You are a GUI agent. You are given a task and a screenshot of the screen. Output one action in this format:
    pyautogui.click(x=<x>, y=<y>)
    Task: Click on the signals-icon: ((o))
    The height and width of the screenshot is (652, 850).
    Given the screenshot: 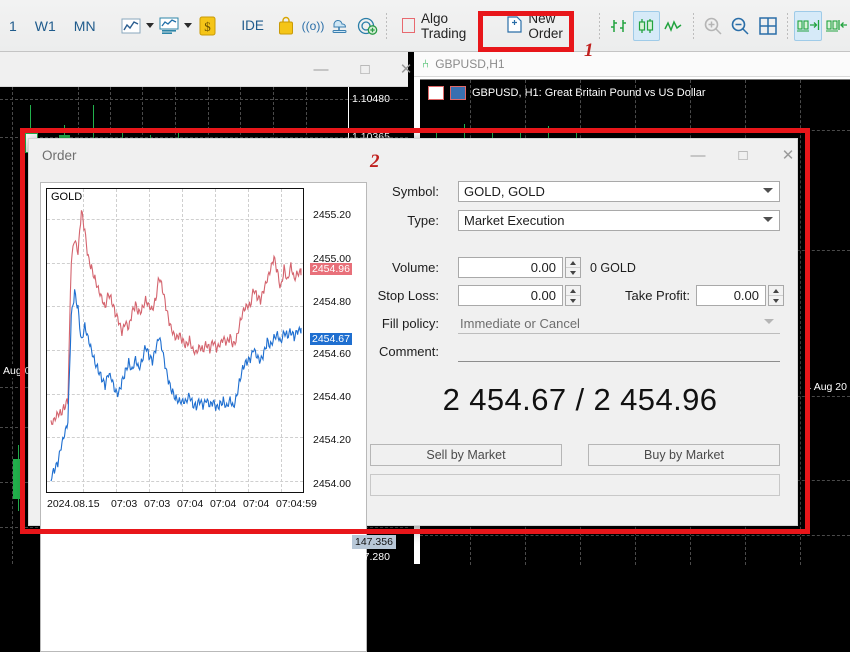 What is the action you would take?
    pyautogui.click(x=312, y=26)
    